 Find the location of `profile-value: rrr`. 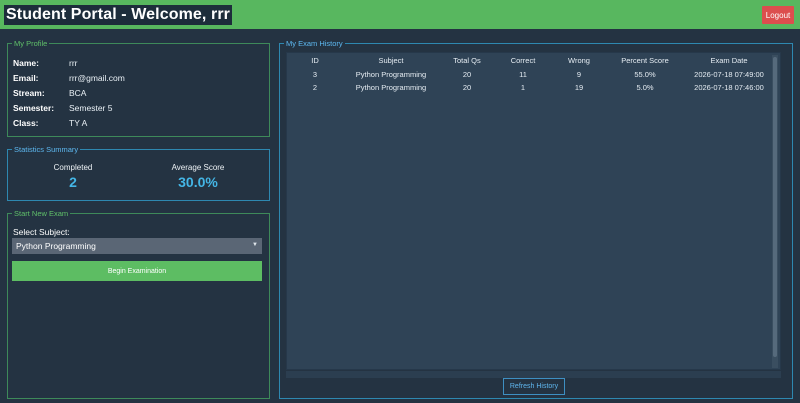

profile-value: rrr is located at coordinates (73, 63).